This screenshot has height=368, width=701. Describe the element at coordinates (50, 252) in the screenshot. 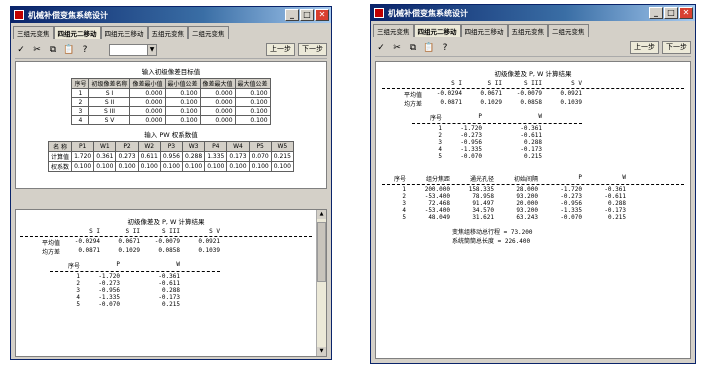

I see `result-value: 均方差` at that location.